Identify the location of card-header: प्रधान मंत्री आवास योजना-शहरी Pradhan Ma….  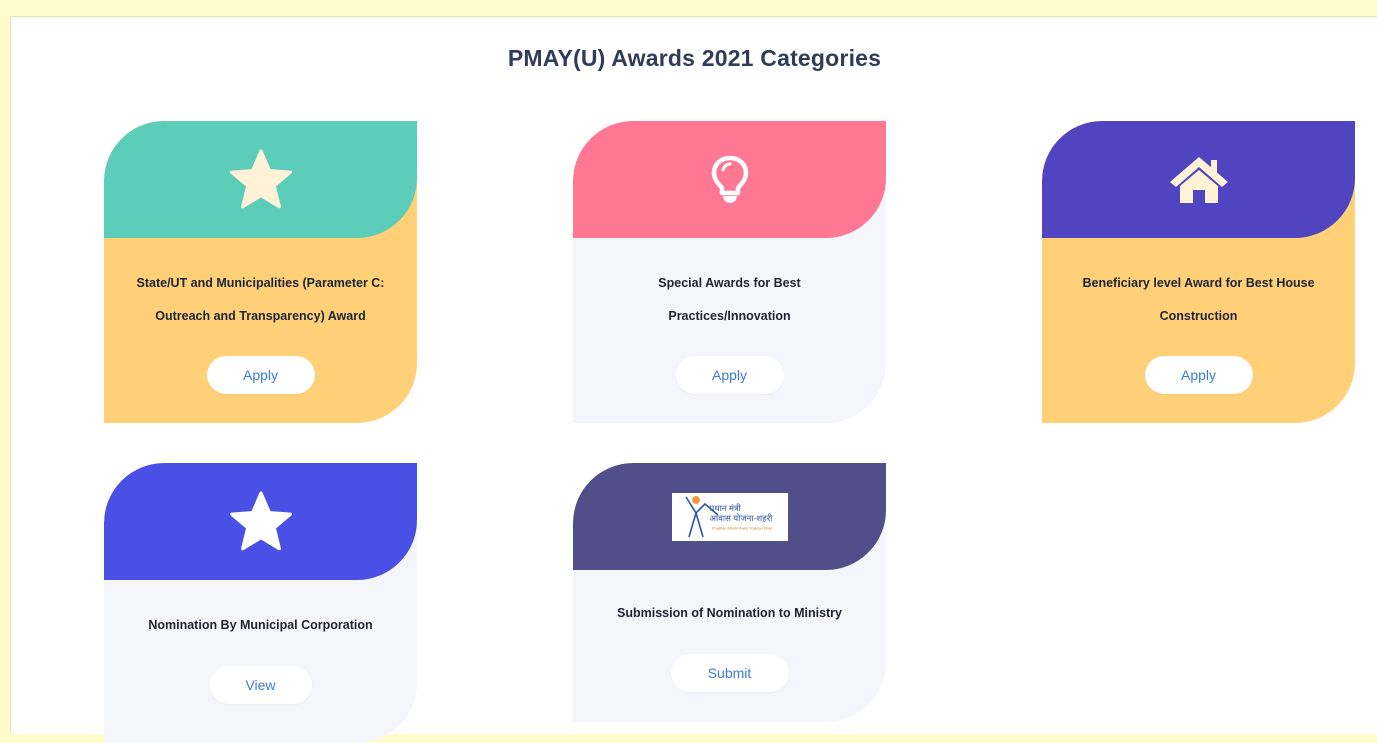
(729, 516).